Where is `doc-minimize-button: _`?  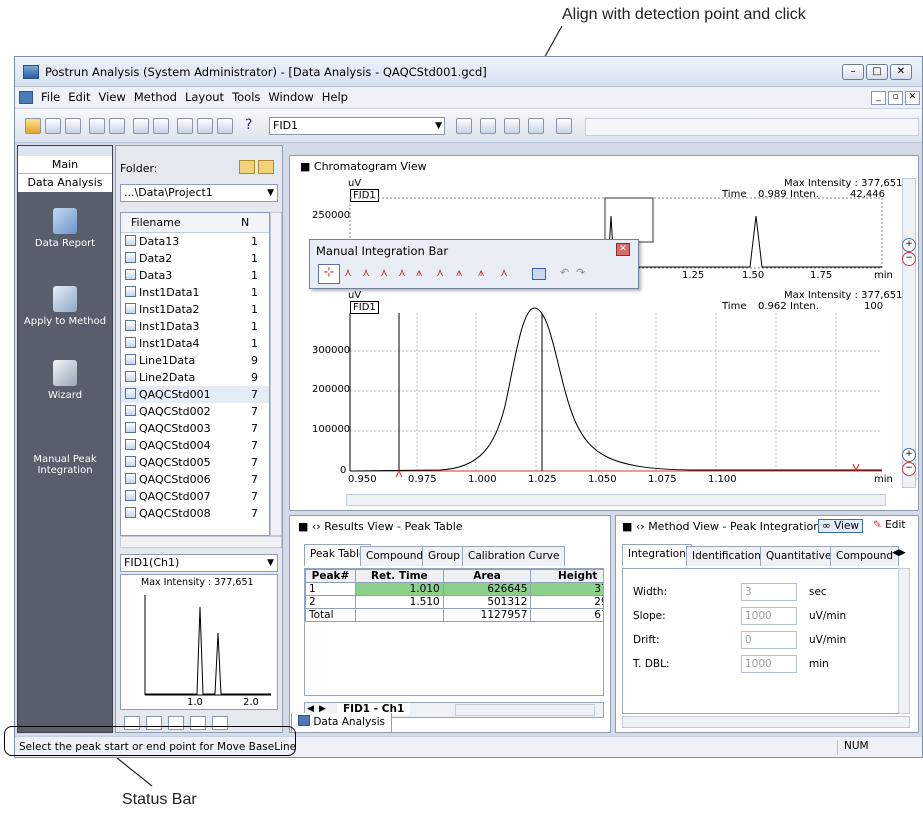
doc-minimize-button: _ is located at coordinates (878, 98).